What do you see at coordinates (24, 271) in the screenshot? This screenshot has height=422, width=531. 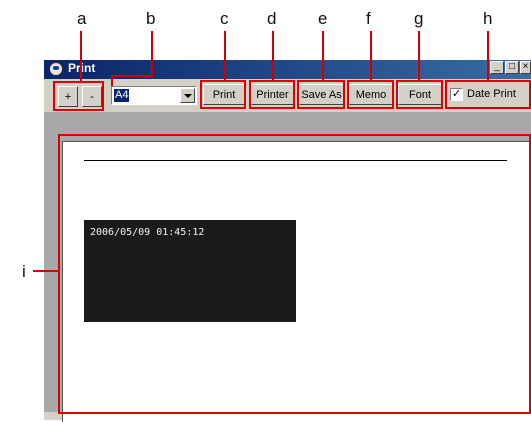 I see `callout-label-i: i` at bounding box center [24, 271].